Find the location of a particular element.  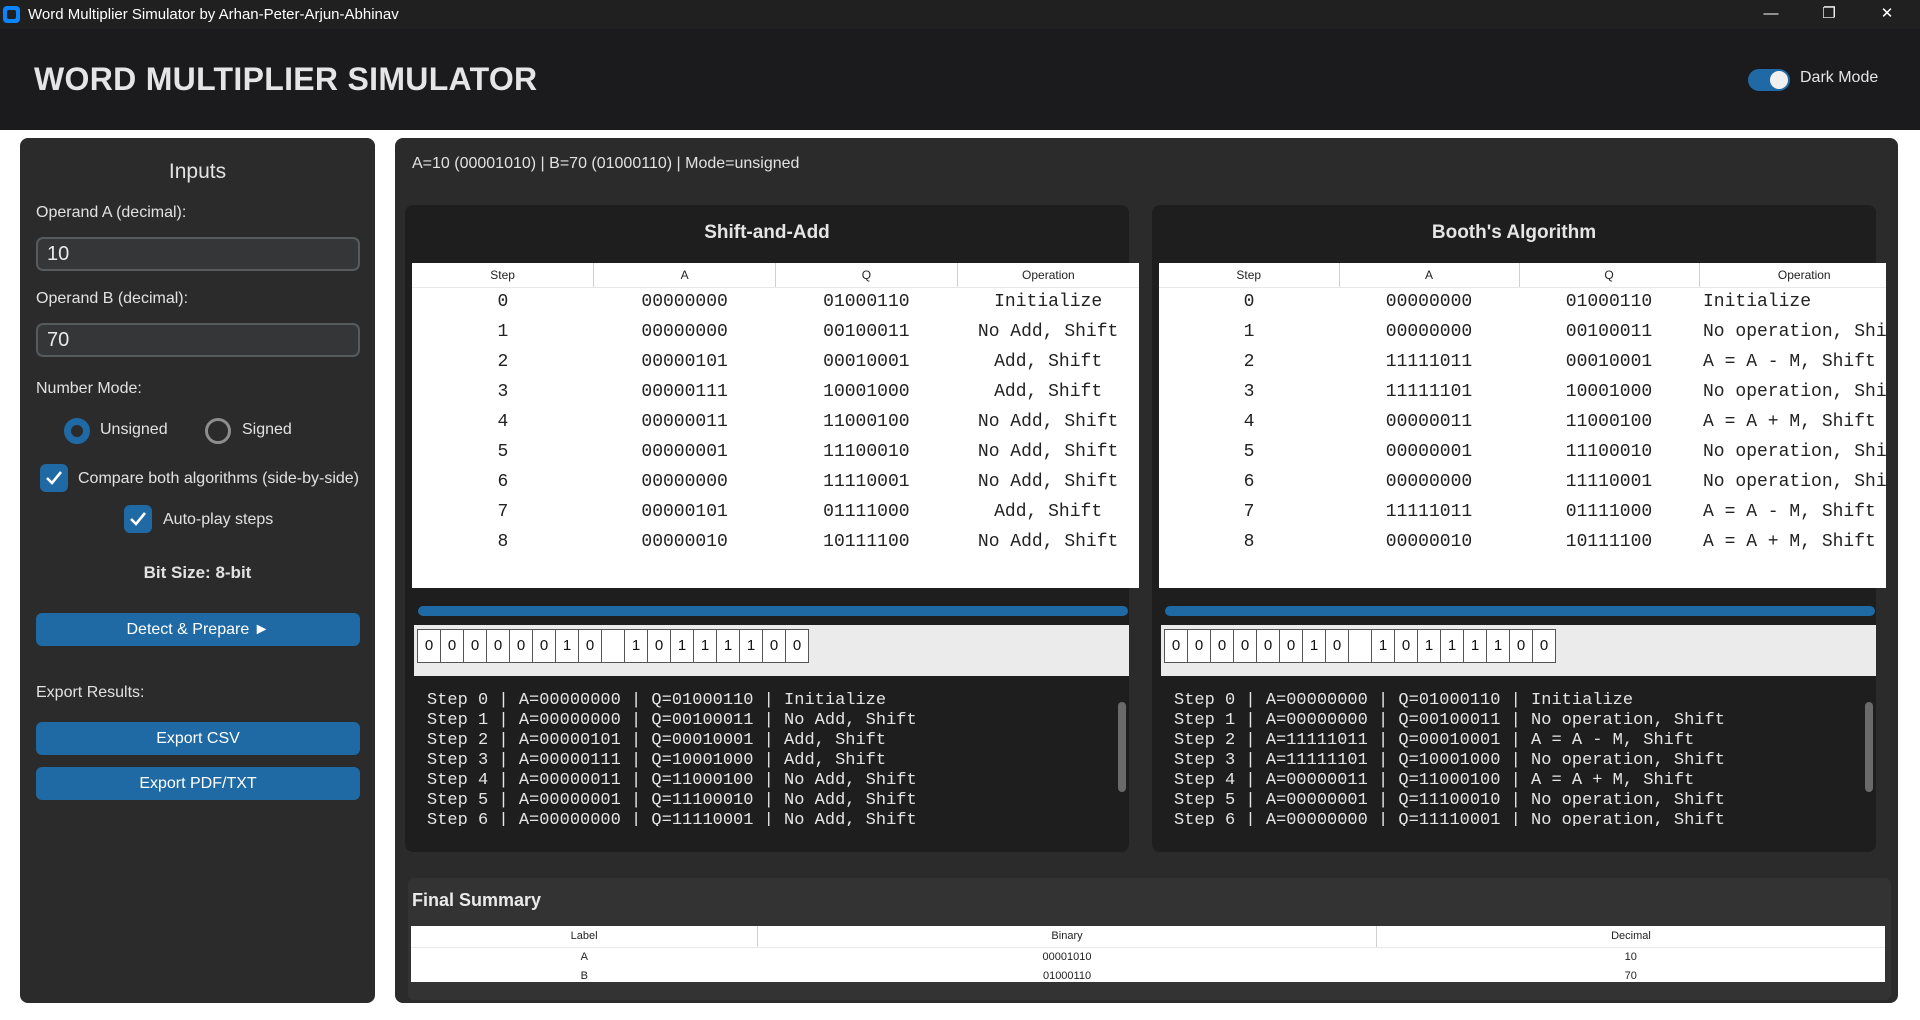

table-cell: 01111000 is located at coordinates (1609, 512).